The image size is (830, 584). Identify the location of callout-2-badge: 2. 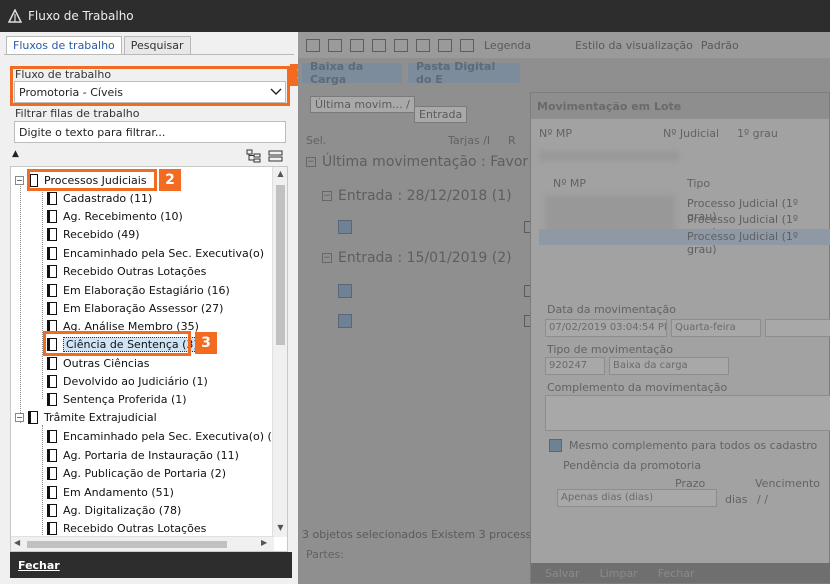
(170, 180).